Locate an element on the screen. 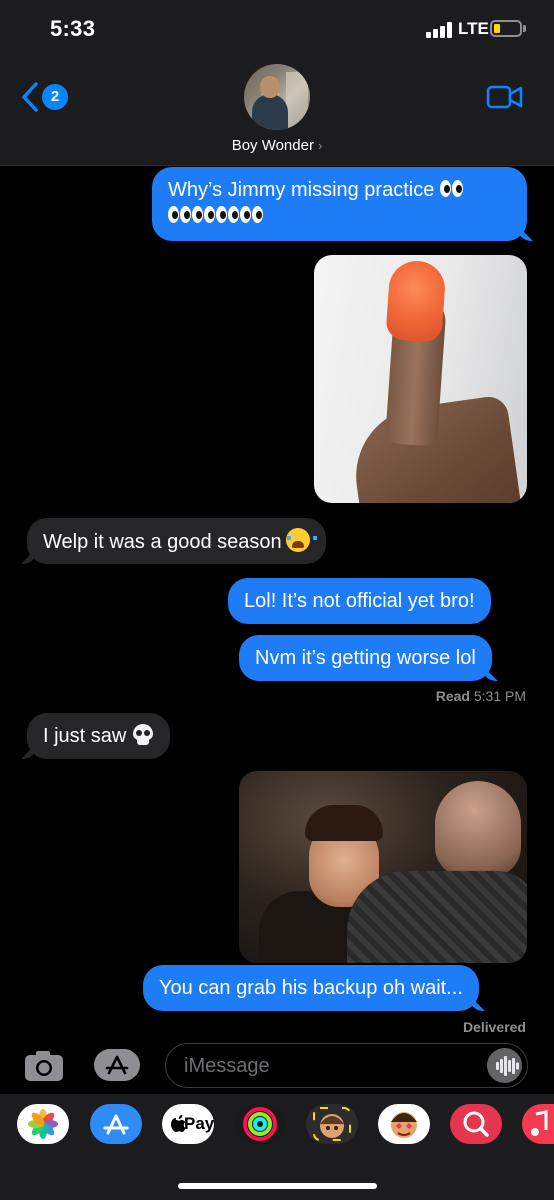  battery-icon is located at coordinates (506, 28).